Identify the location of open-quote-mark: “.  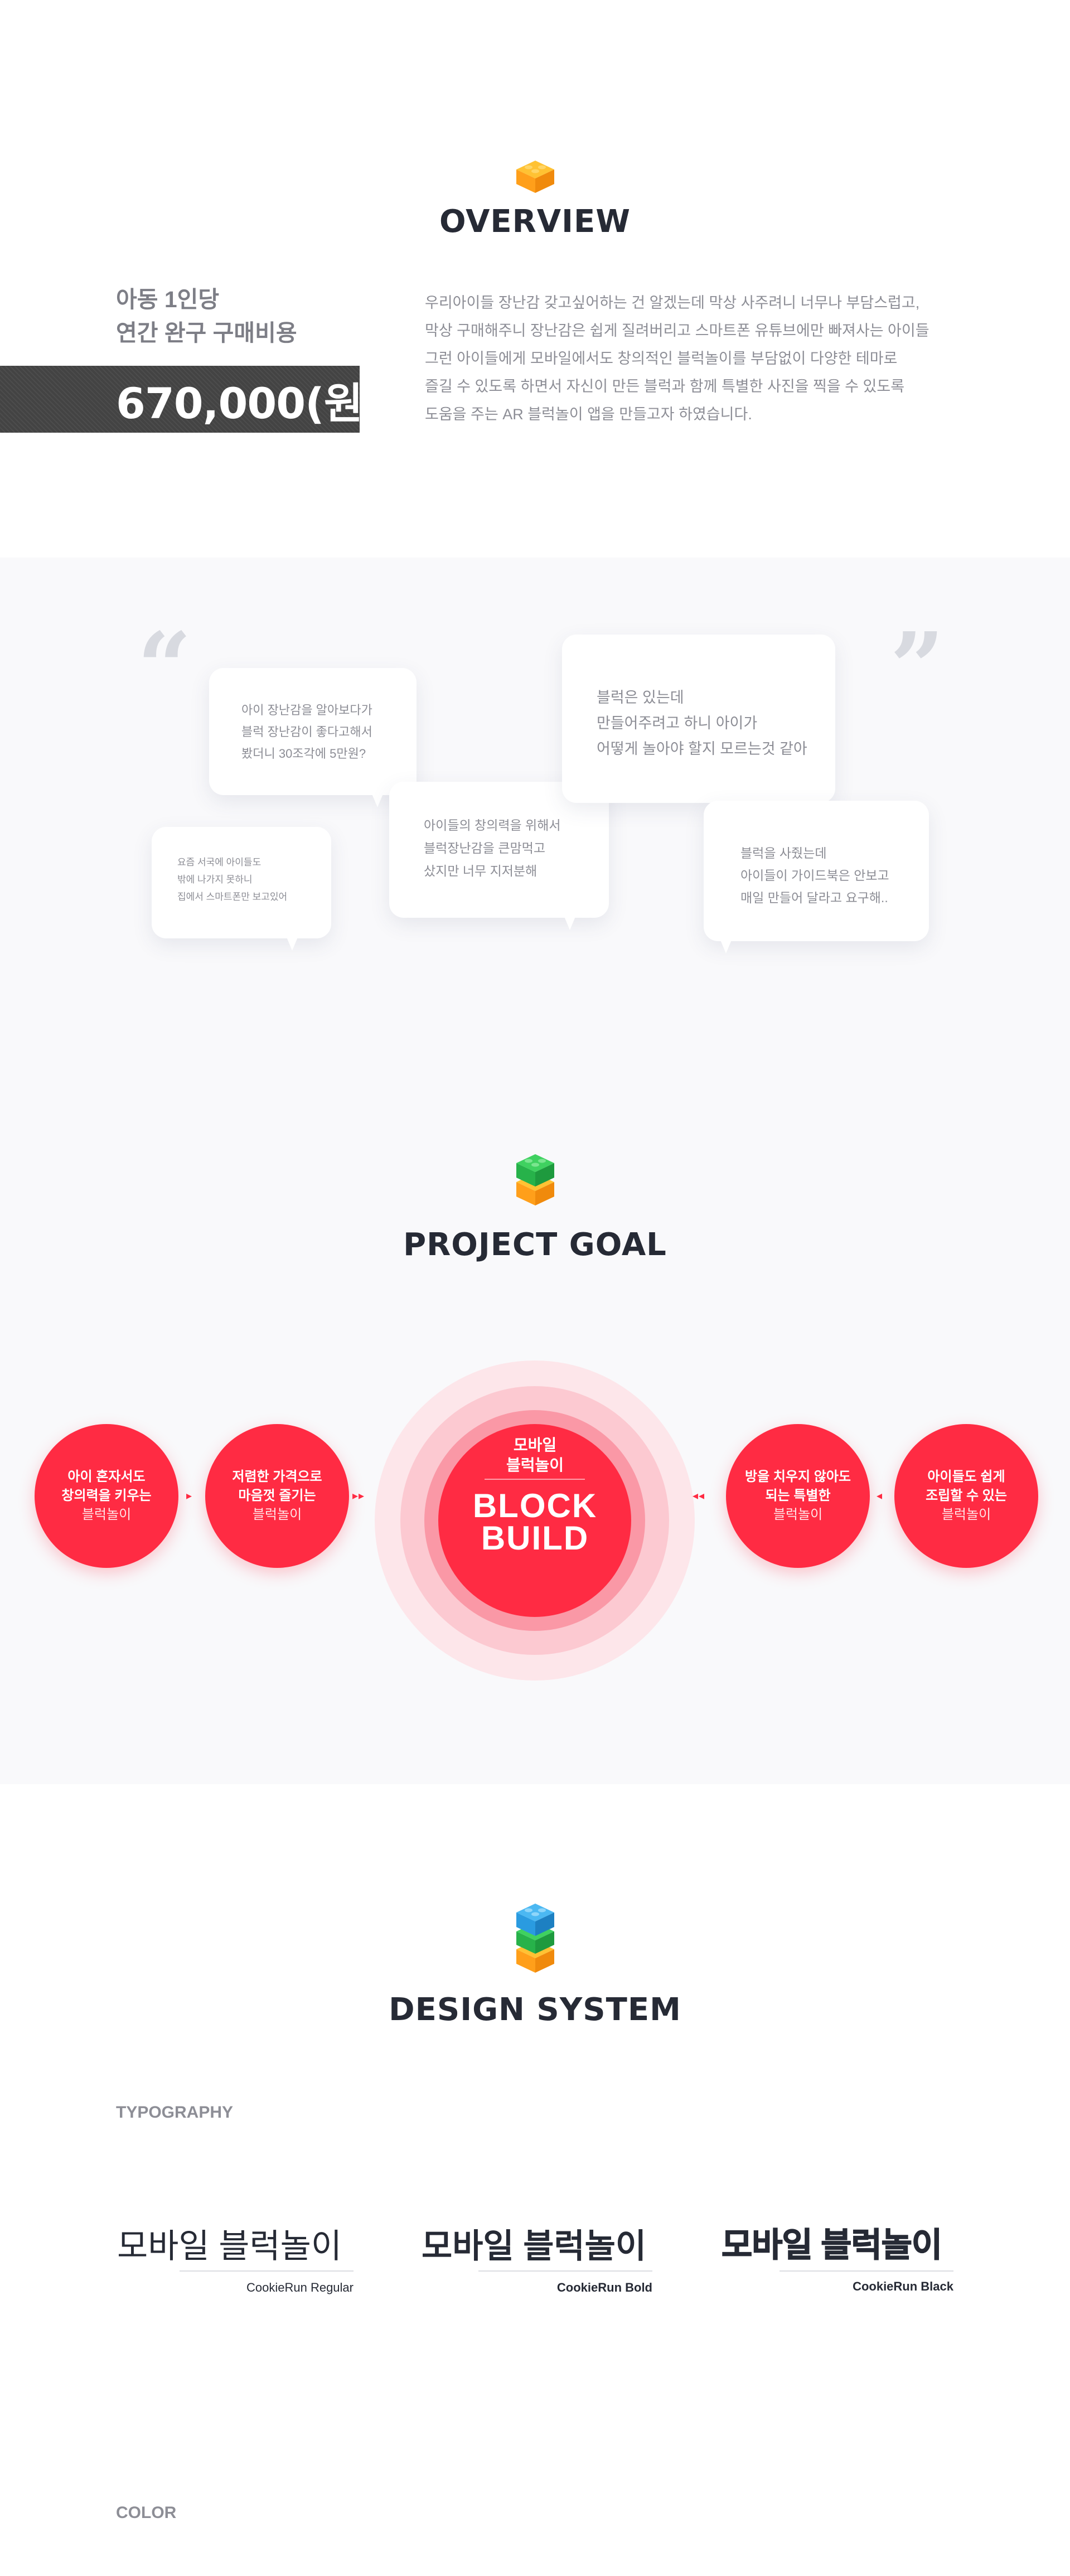
(164, 667).